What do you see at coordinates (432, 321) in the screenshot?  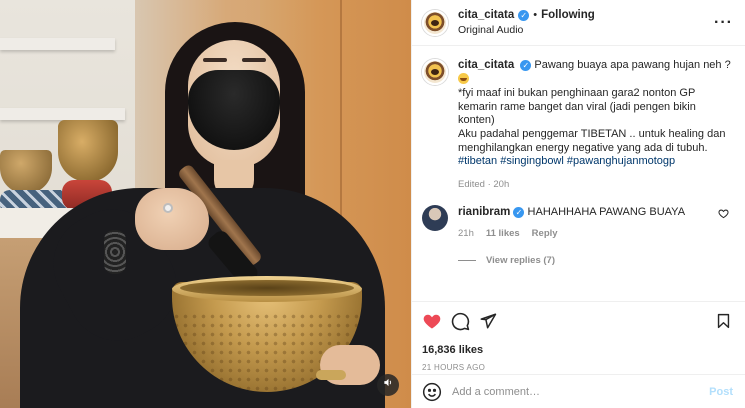 I see `like-heart-icon` at bounding box center [432, 321].